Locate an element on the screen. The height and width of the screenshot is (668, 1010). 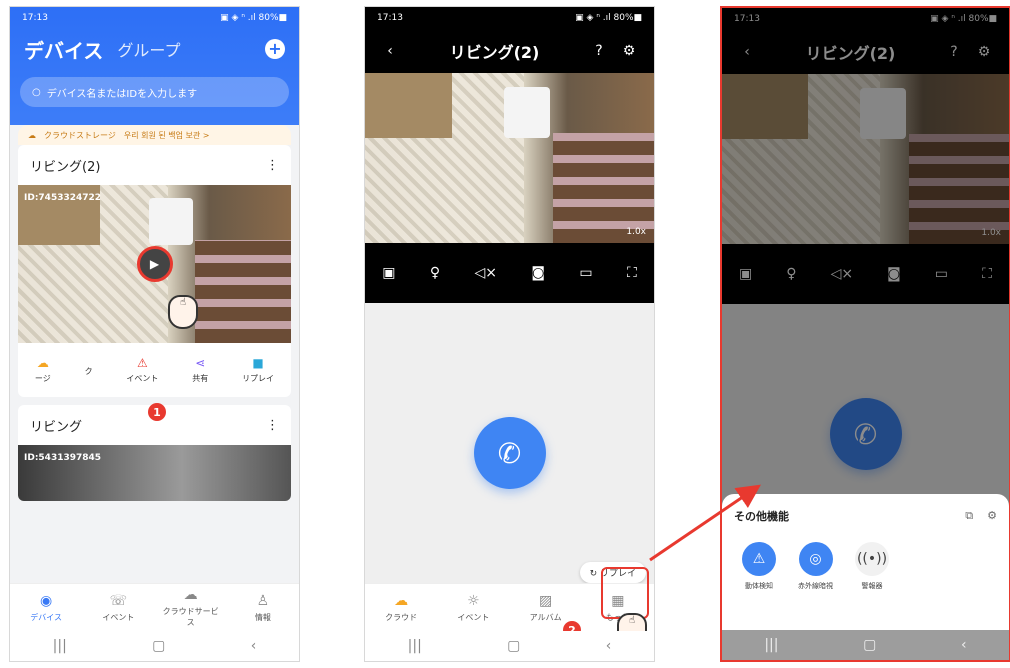
cloud-storage-banner: ☁ クラウドストレージ 우리 회원 된 백업 보관 > is located at coordinates (154, 135).